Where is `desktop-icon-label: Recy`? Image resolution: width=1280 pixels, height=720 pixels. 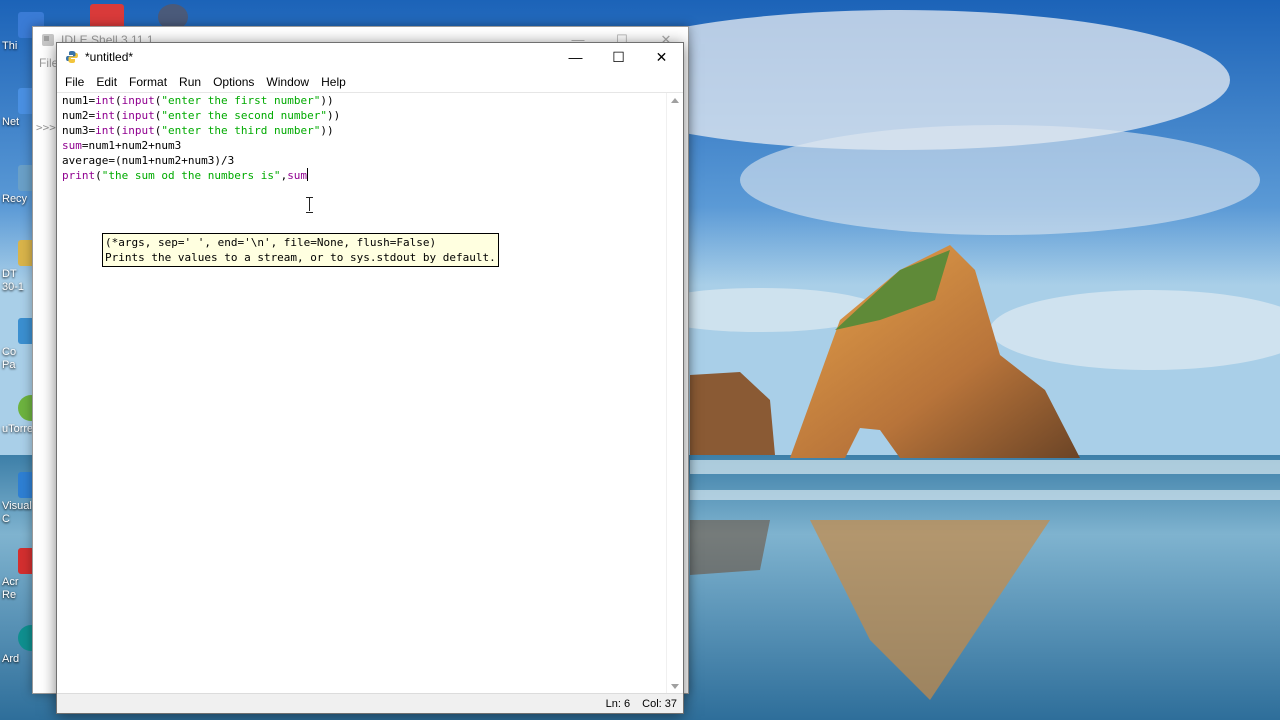
desktop-icon-label: Recy is located at coordinates (15, 199).